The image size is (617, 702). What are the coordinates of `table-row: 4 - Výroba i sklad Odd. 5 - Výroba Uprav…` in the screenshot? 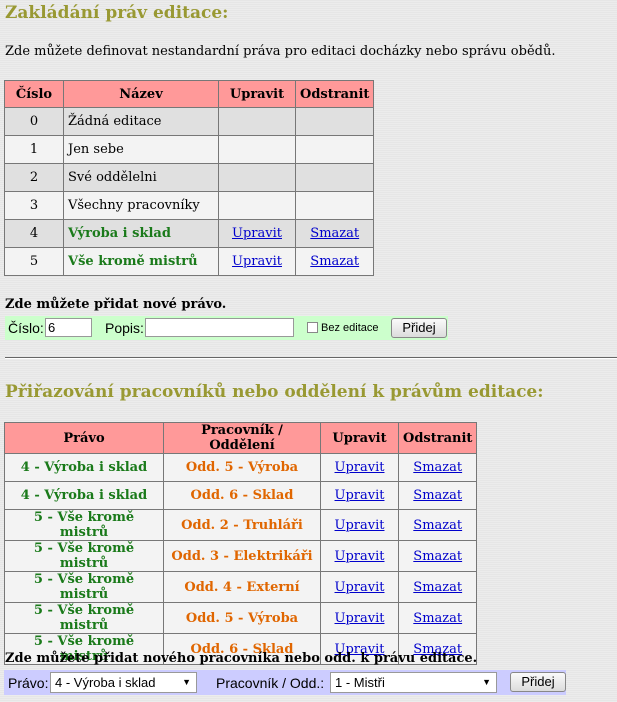 It's located at (241, 467).